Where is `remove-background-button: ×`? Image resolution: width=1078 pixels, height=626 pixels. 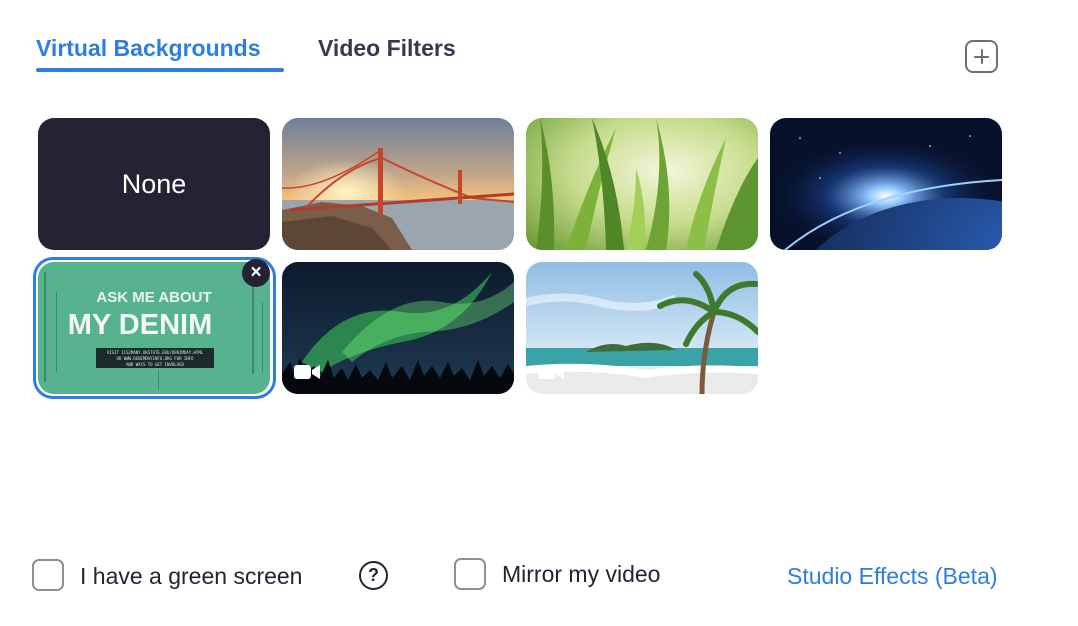 remove-background-button: × is located at coordinates (256, 273).